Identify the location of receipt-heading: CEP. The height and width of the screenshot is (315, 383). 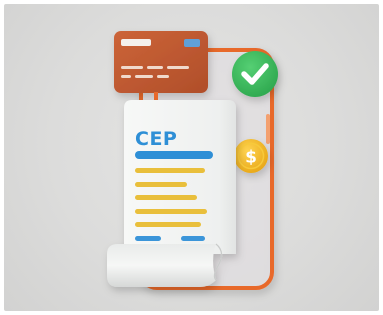
(156, 139).